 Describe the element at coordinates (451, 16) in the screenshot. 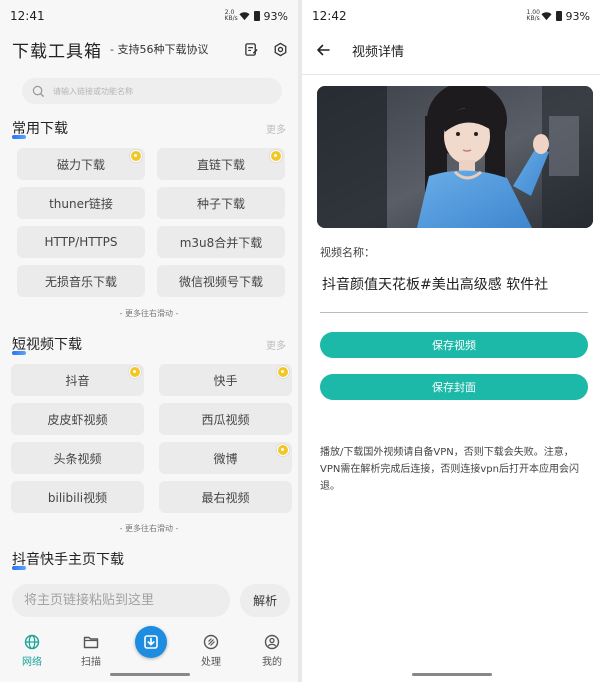

I see `status-bar: 12:42 1.00 KB/s 93%` at that location.